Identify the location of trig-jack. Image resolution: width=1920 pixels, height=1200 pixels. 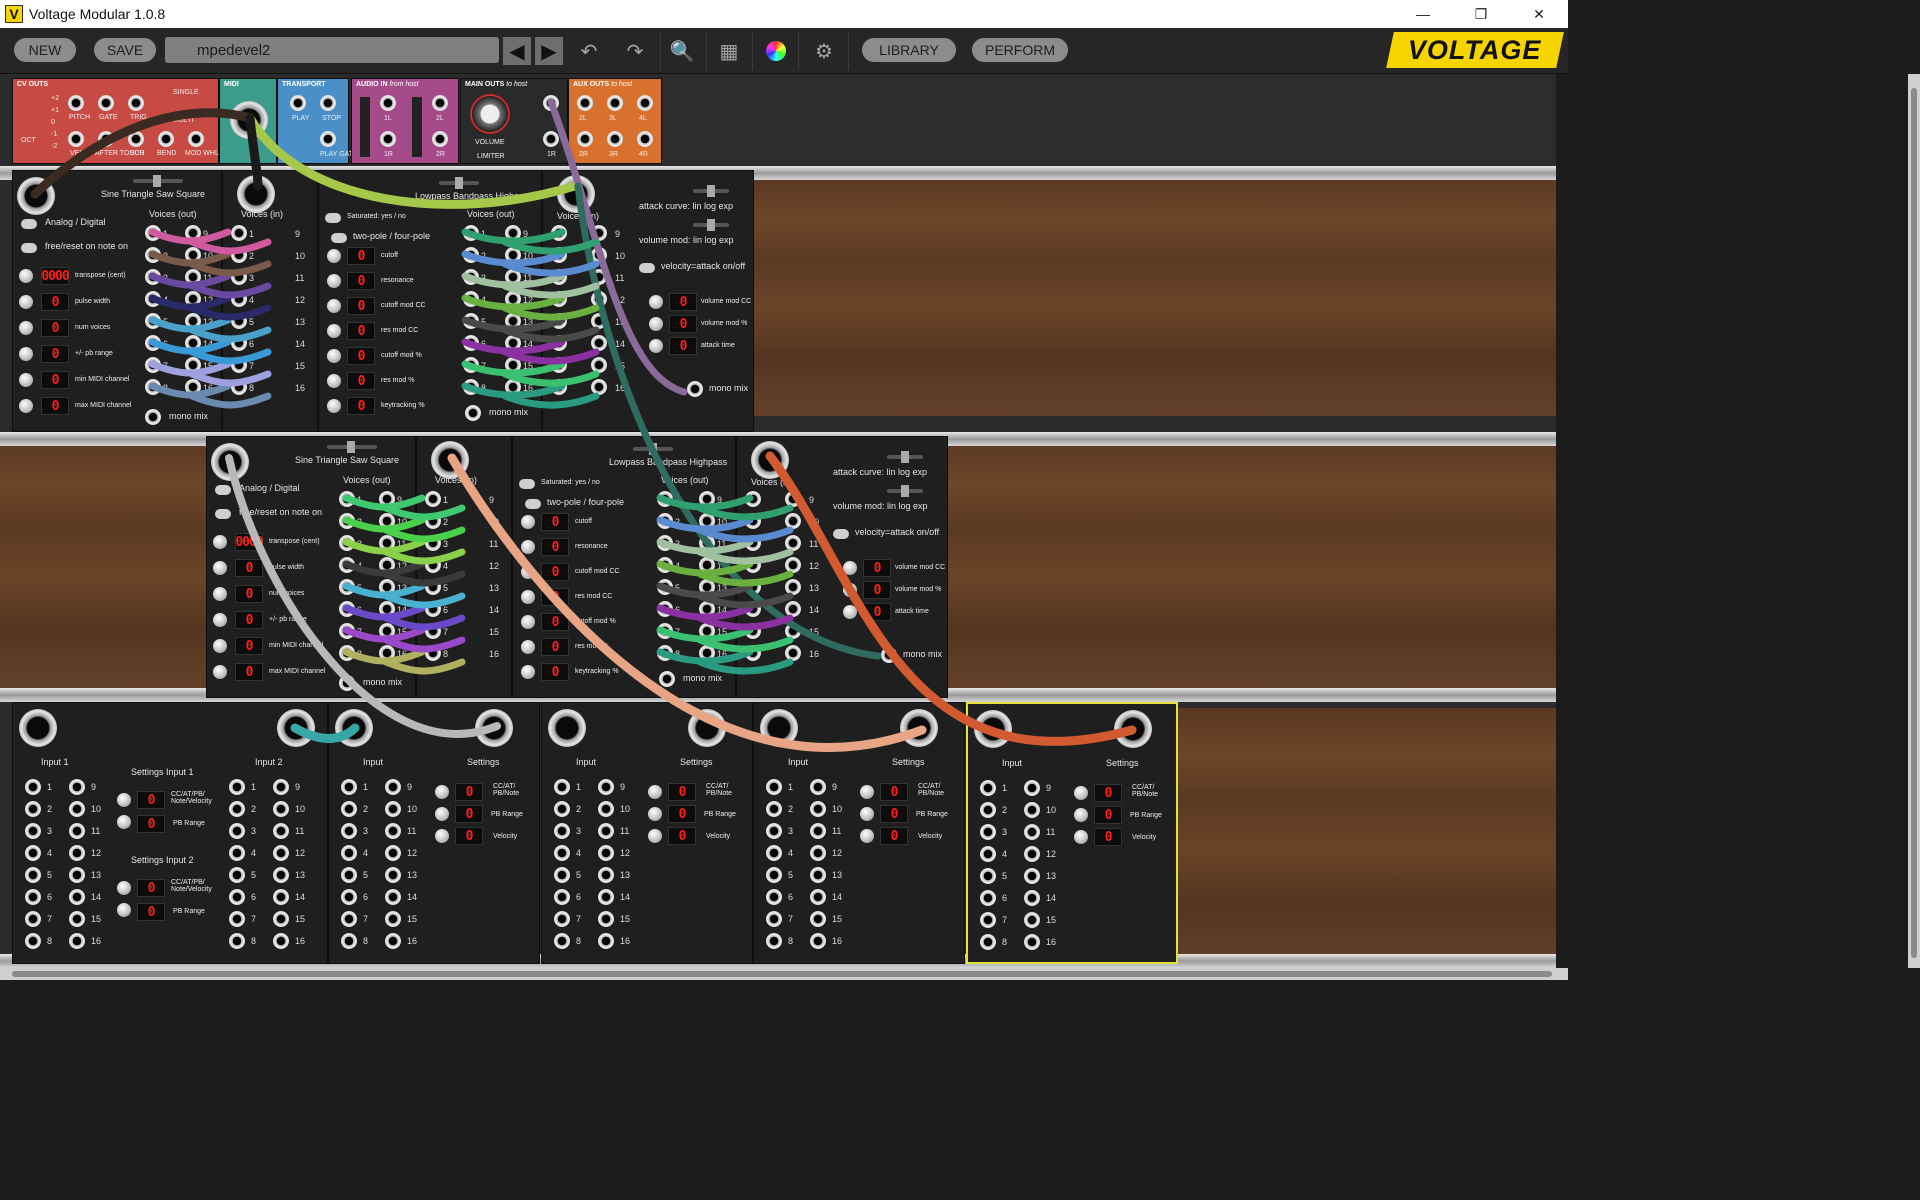
(136, 103).